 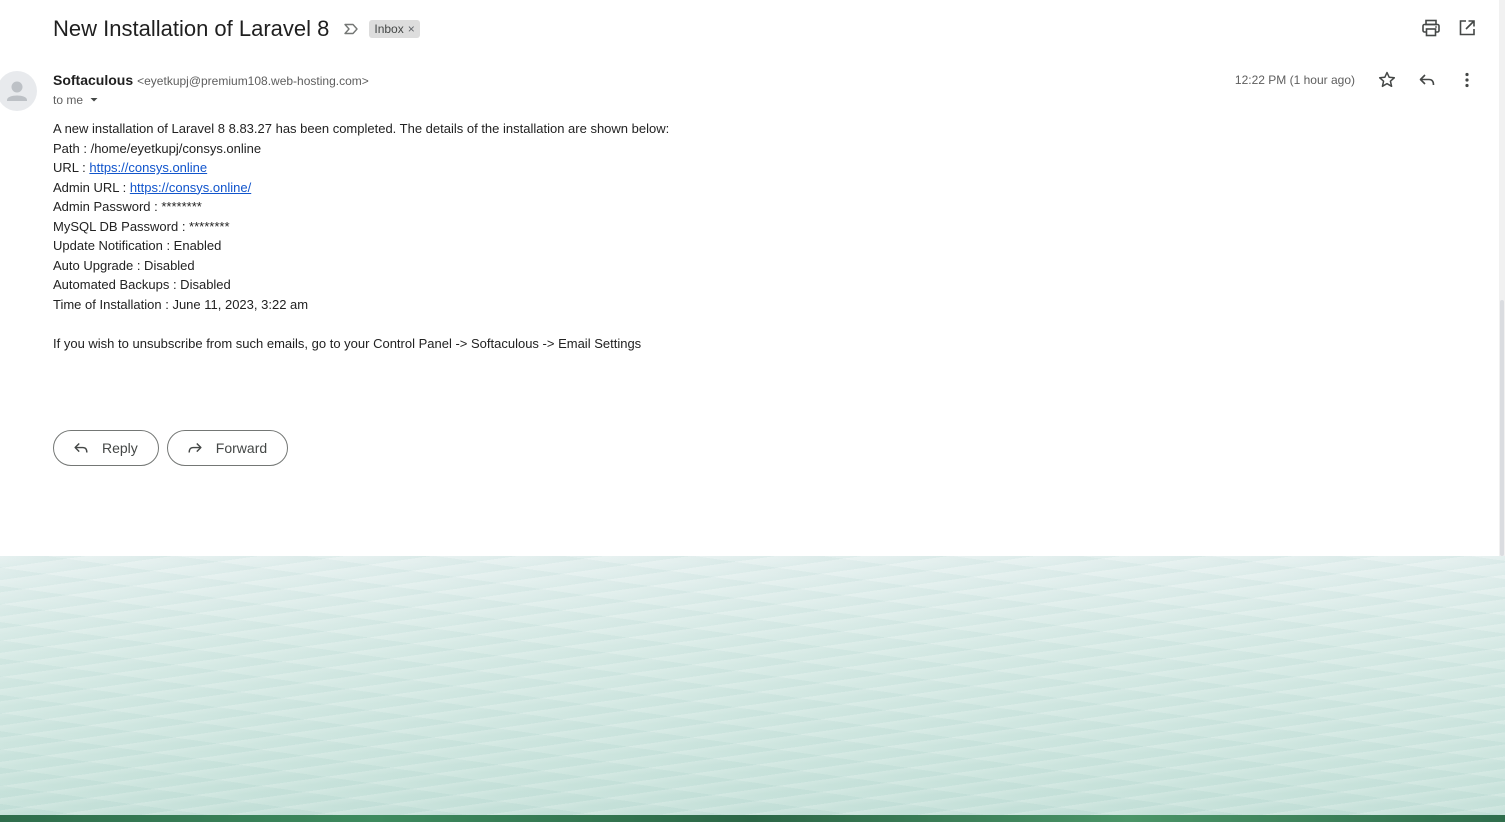 I want to click on forward-button: Forward, so click(x=227, y=448).